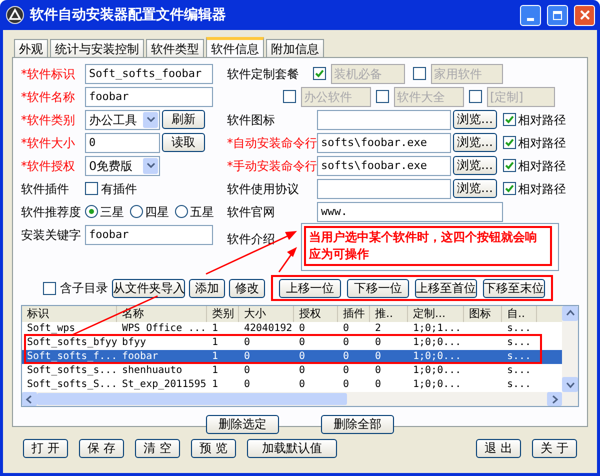 The image size is (600, 476). Describe the element at coordinates (192, 399) in the screenshot. I see `scrollbar-thumb` at that location.